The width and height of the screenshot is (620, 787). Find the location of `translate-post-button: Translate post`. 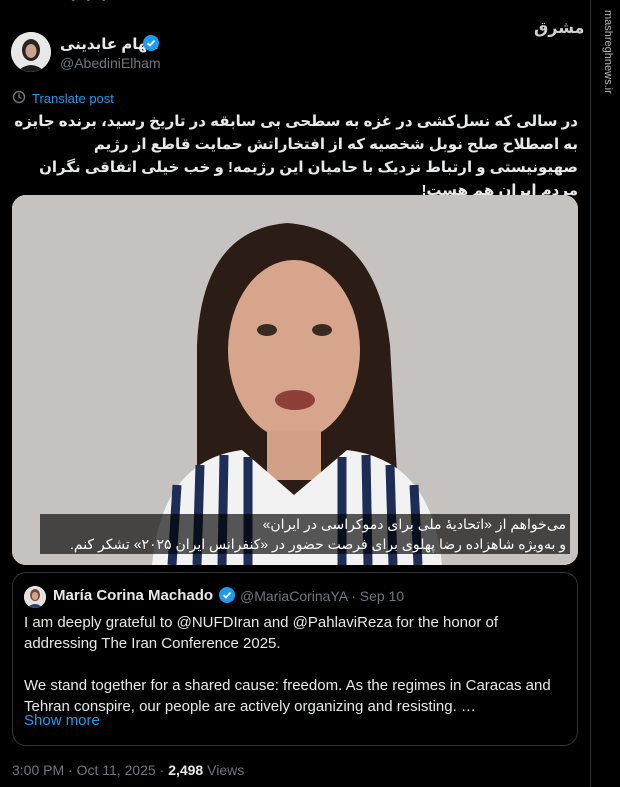

translate-post-button: Translate post is located at coordinates (63, 98).